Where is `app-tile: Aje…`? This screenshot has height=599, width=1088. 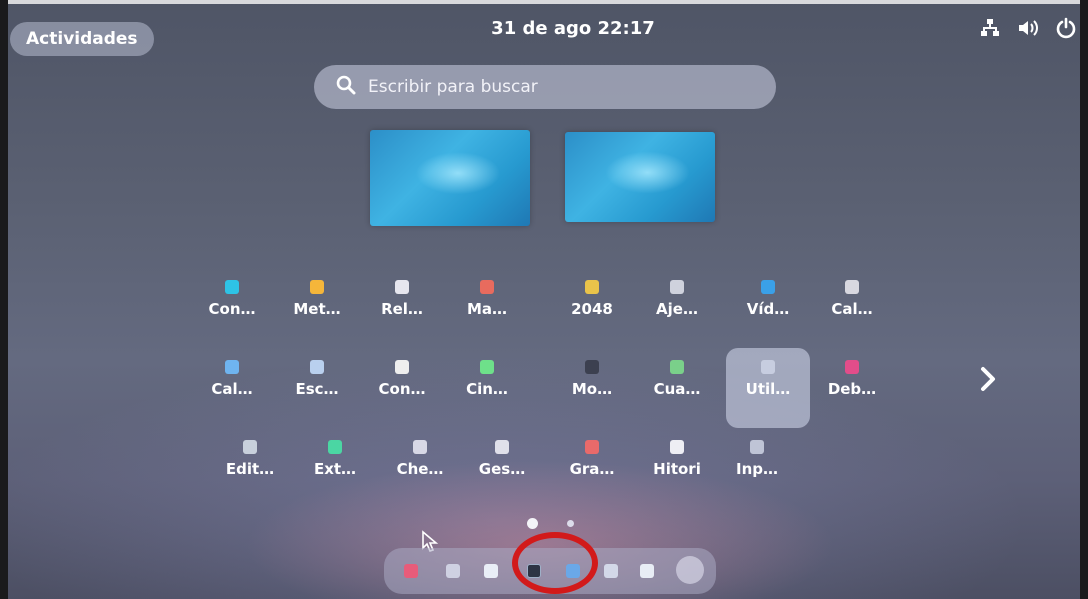
app-tile: Aje… is located at coordinates (677, 308).